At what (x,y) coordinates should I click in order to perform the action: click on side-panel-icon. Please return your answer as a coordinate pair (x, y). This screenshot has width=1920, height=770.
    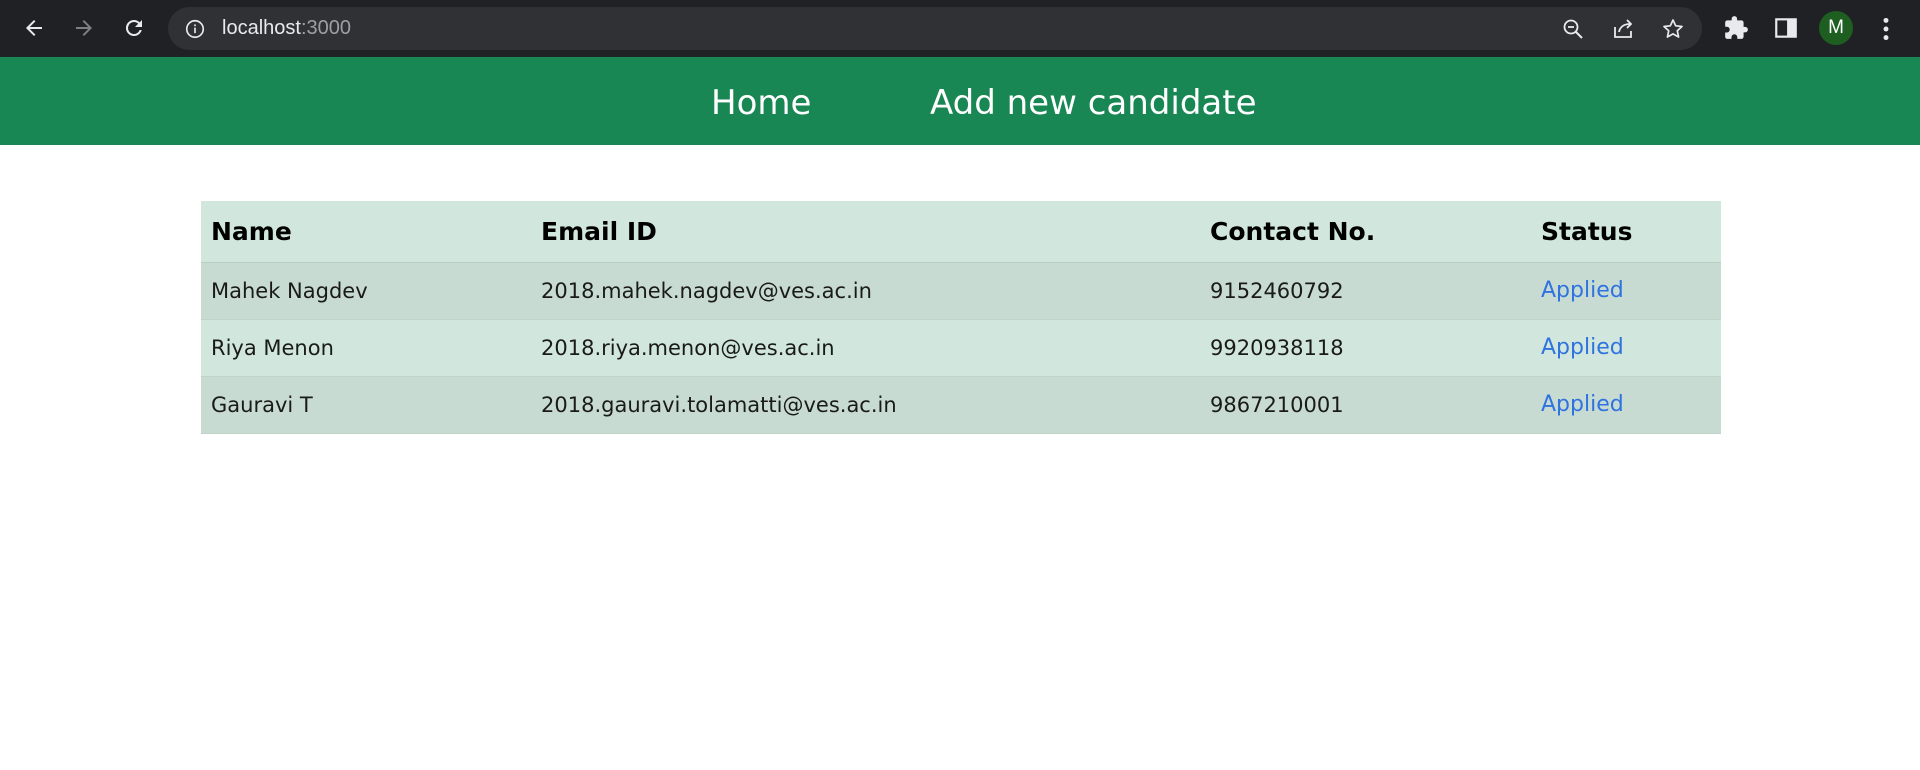
    Looking at the image, I should click on (1786, 28).